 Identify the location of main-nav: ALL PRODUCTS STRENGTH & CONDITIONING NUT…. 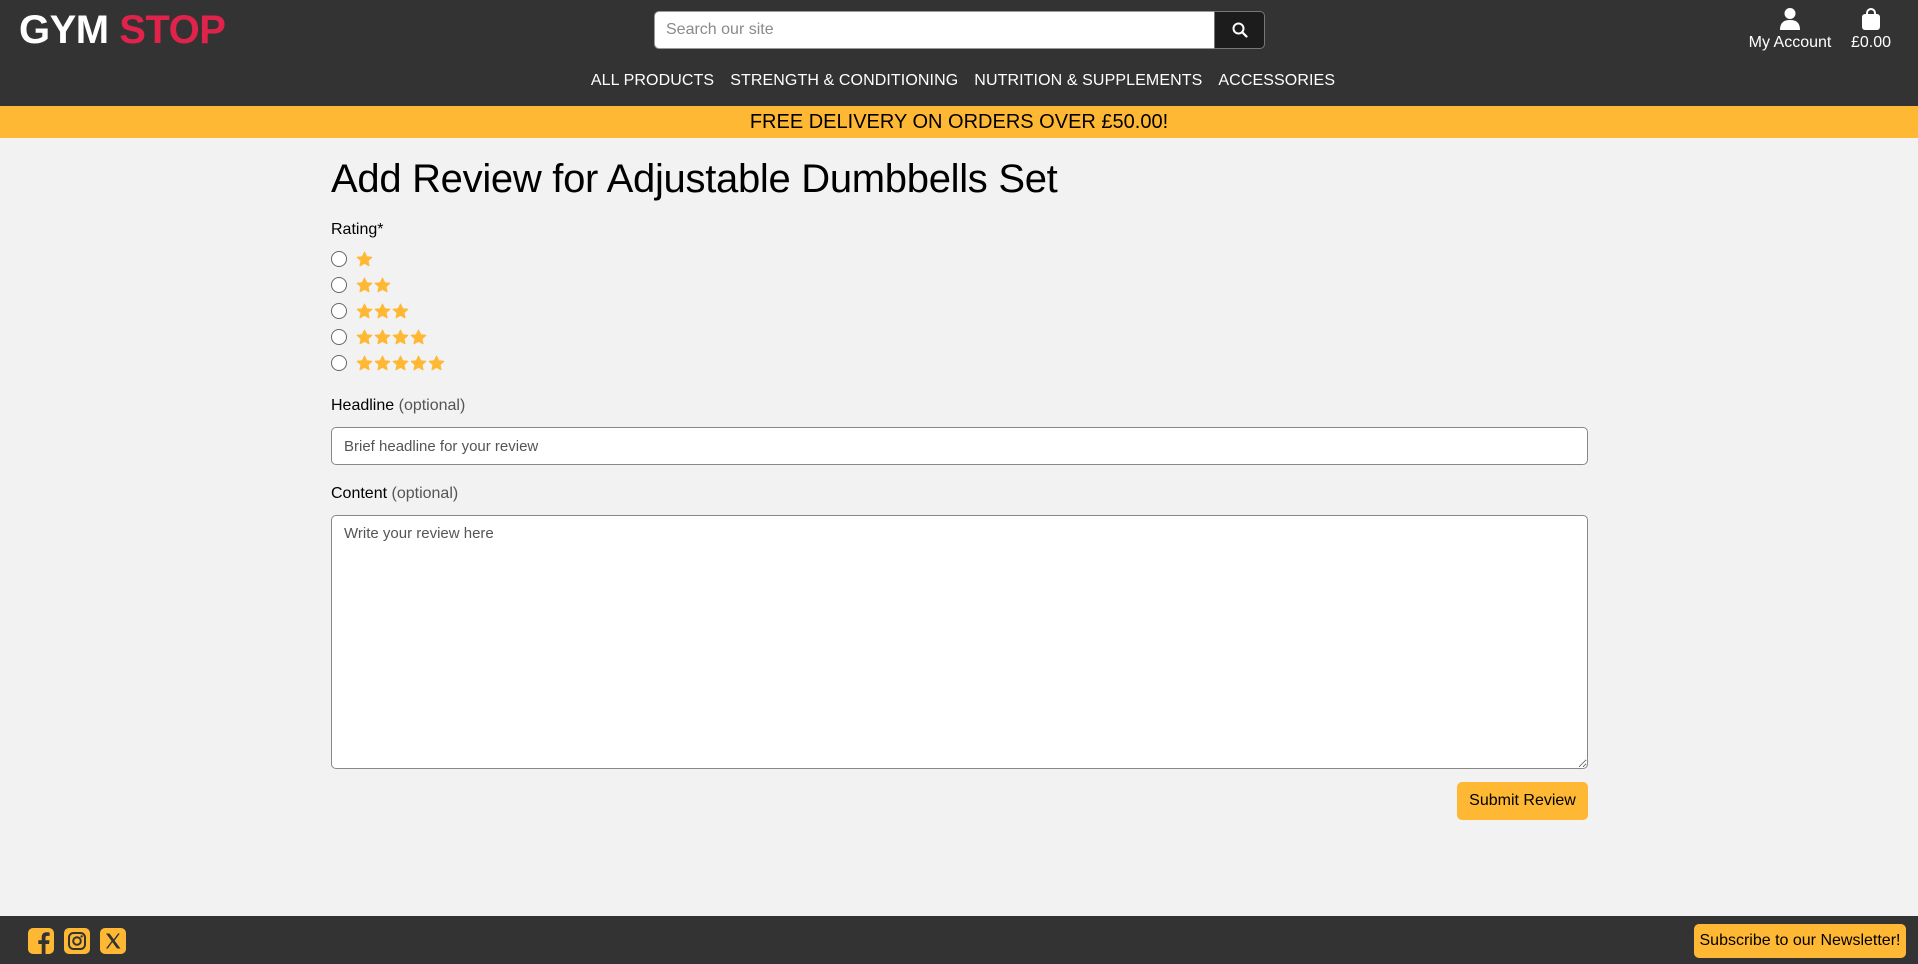
(959, 81).